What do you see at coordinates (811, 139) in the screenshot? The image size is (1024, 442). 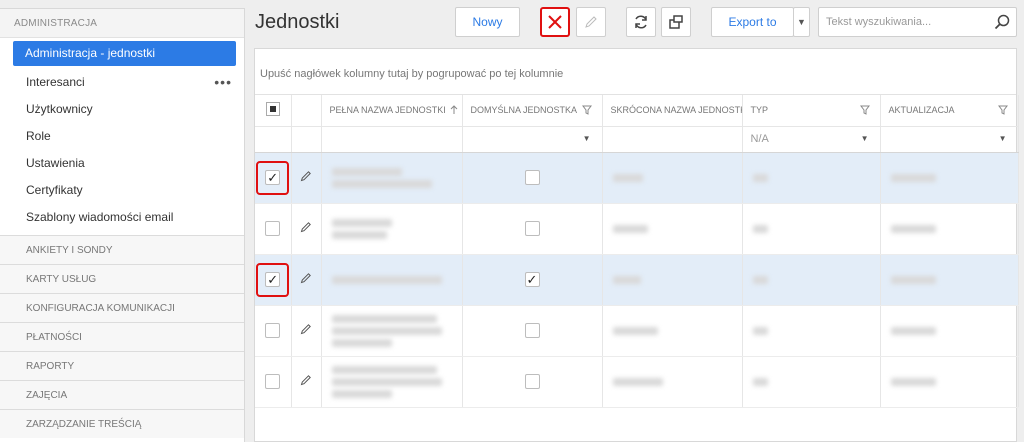 I see `filter-typ: N/A ▼` at bounding box center [811, 139].